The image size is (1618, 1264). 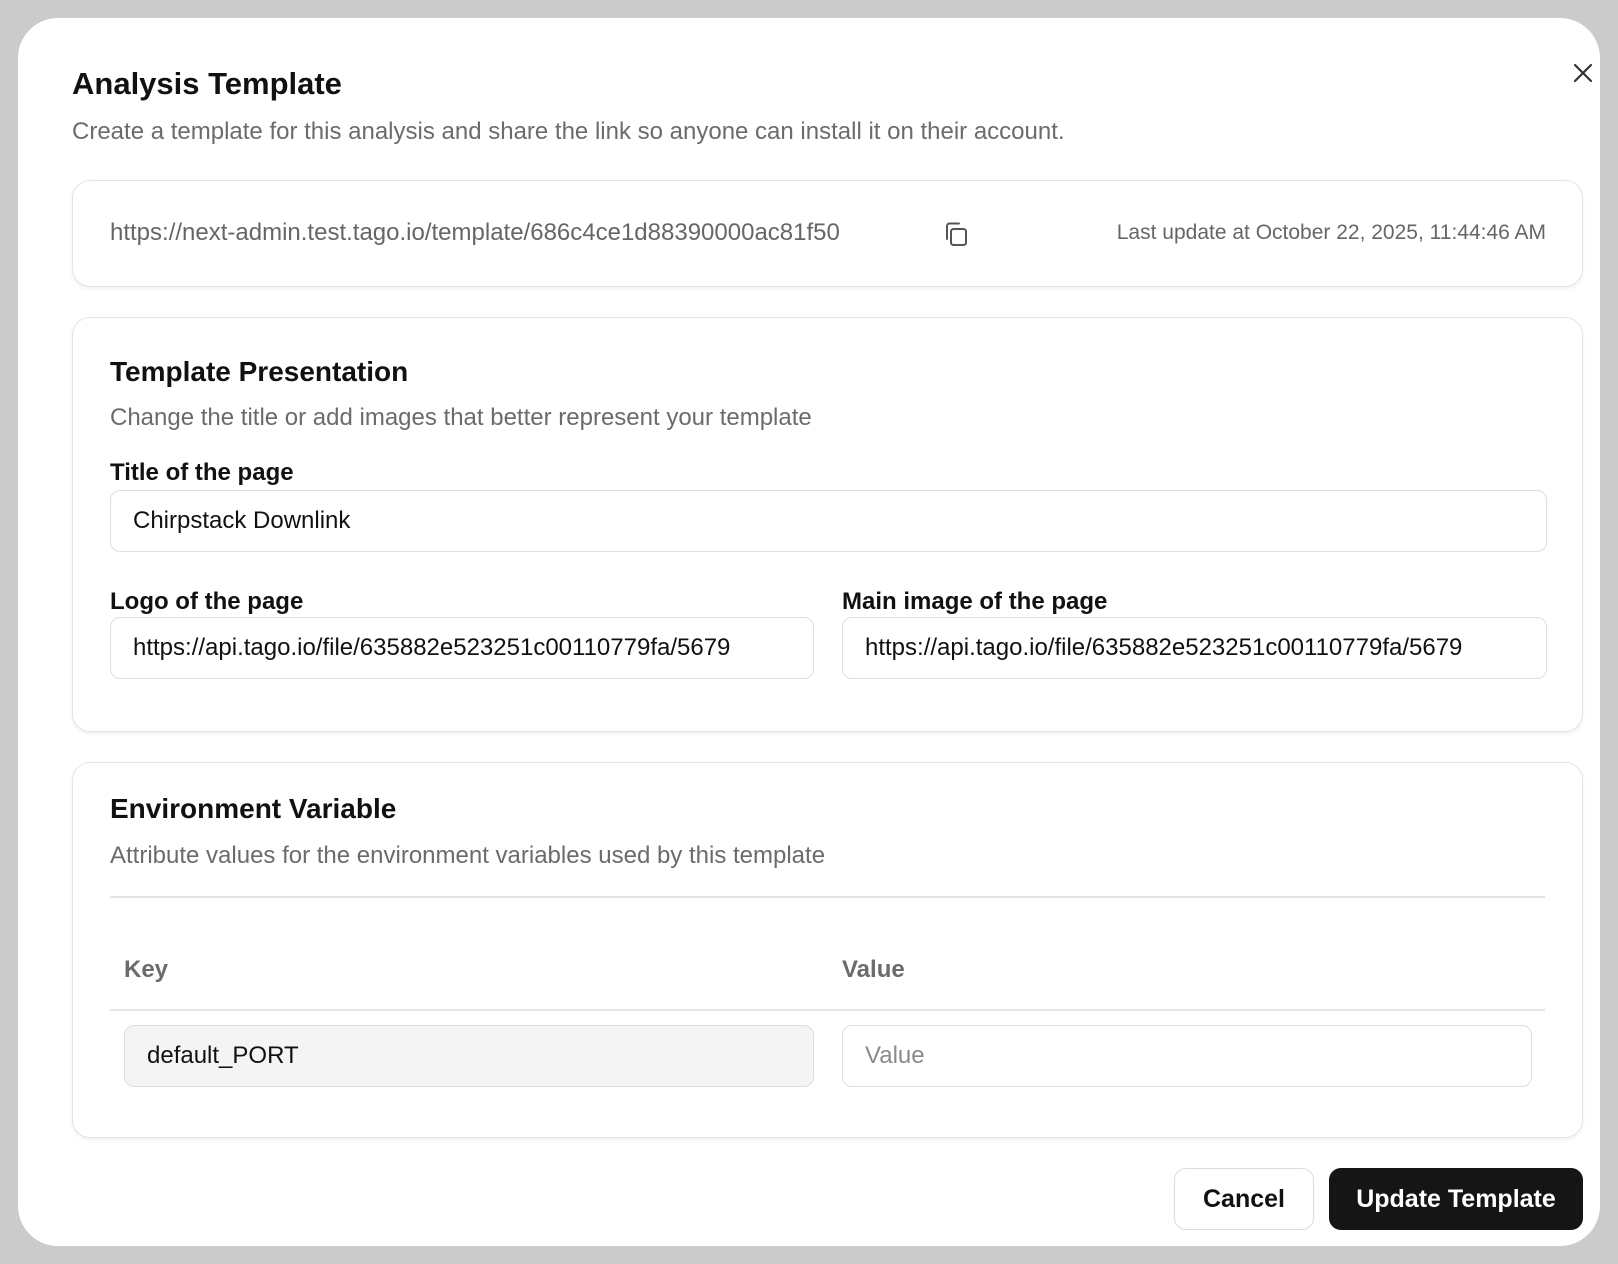 What do you see at coordinates (259, 371) in the screenshot?
I see `presentation-title: Template Presentation` at bounding box center [259, 371].